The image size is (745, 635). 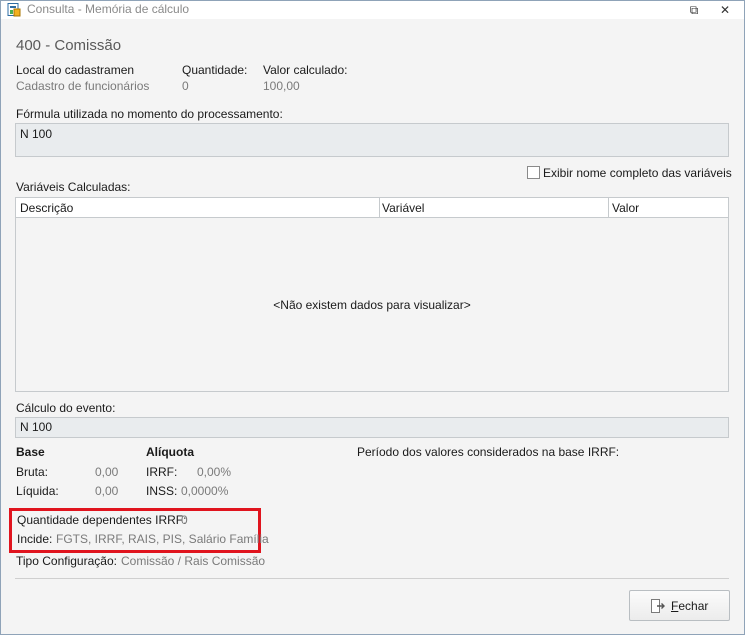 I want to click on window-title: Consulta - Memória de cálculo, so click(x=108, y=9).